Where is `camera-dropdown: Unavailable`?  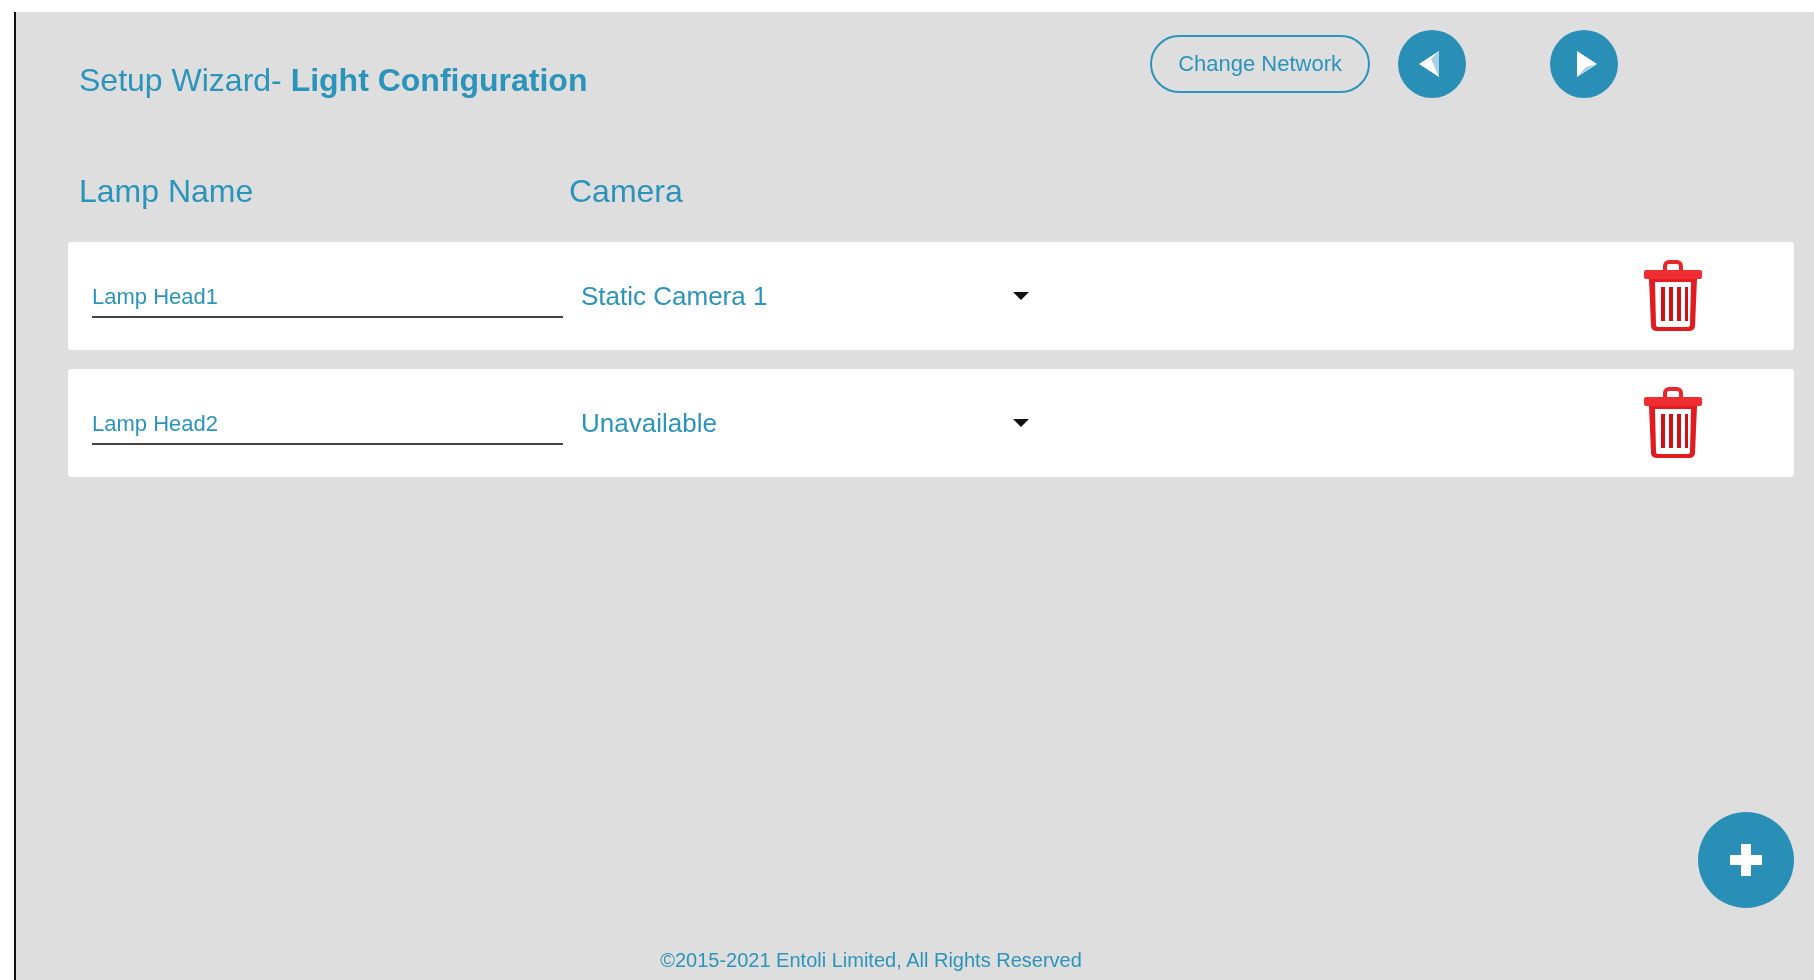
camera-dropdown: Unavailable is located at coordinates (805, 423).